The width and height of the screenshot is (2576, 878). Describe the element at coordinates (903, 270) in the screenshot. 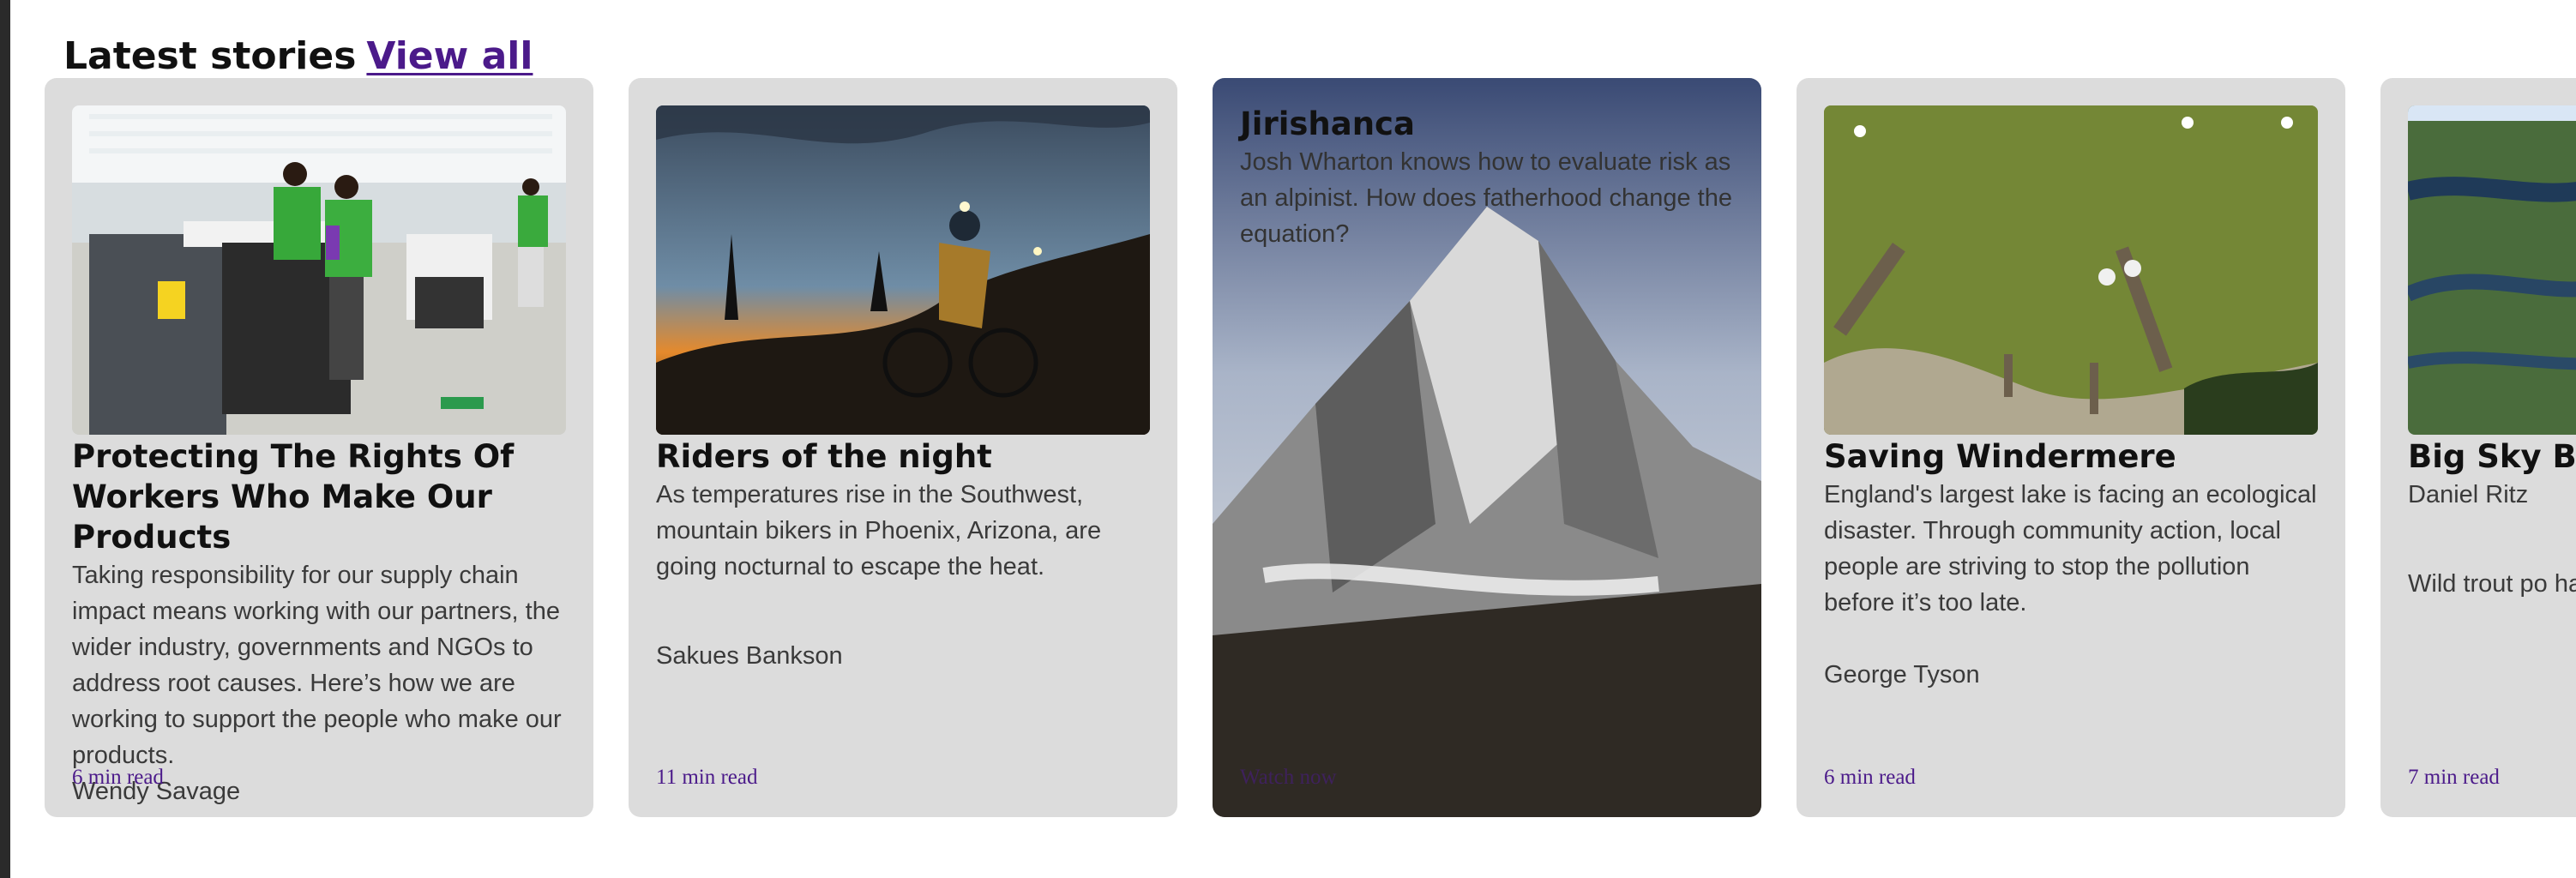

I see `night-biker-photo` at that location.